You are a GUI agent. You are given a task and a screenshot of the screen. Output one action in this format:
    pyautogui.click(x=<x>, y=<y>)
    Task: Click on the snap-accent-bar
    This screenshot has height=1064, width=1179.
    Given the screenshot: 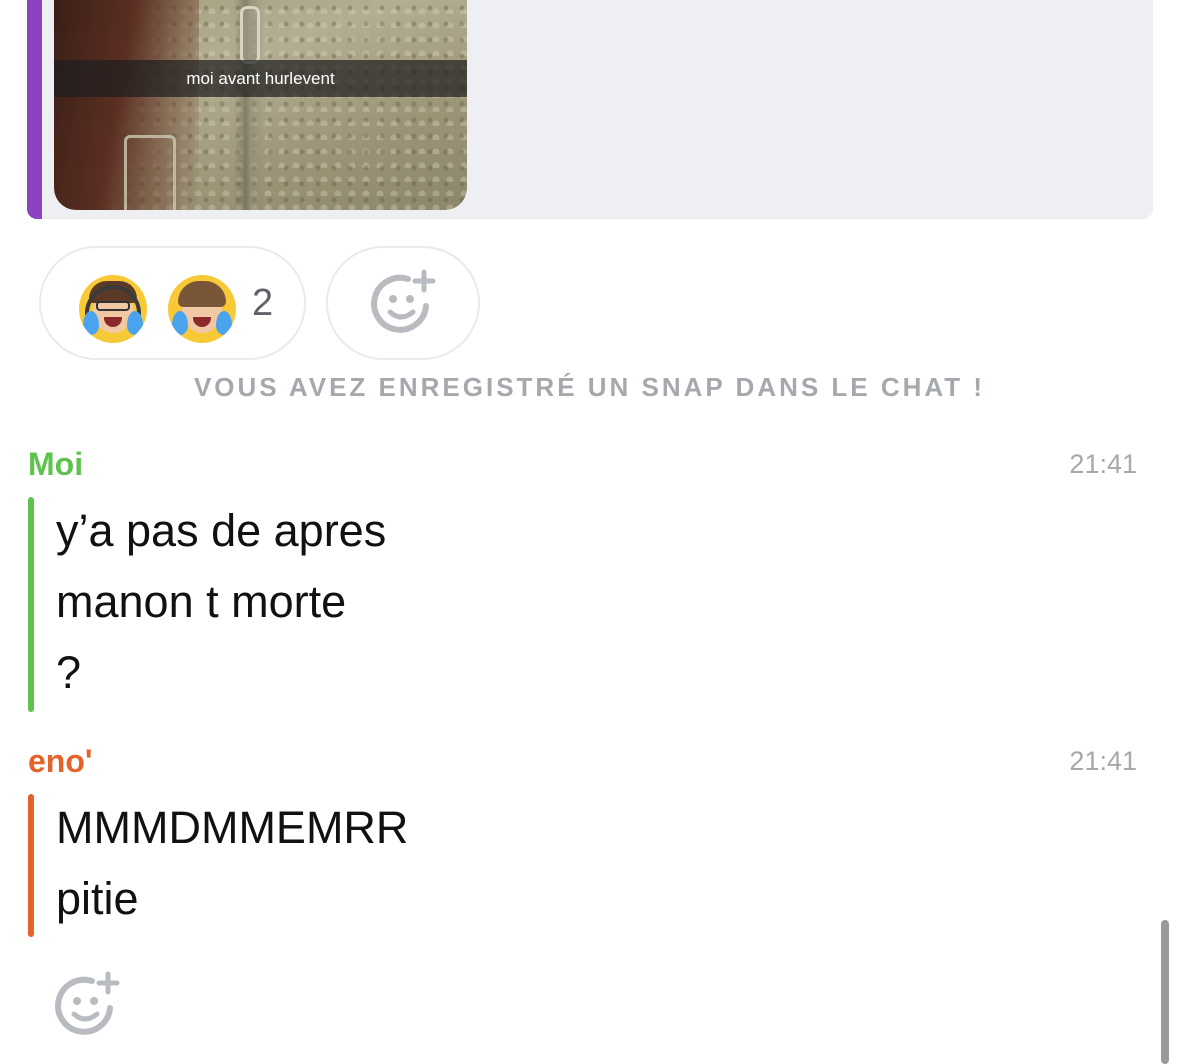 What is the action you would take?
    pyautogui.click(x=34, y=109)
    